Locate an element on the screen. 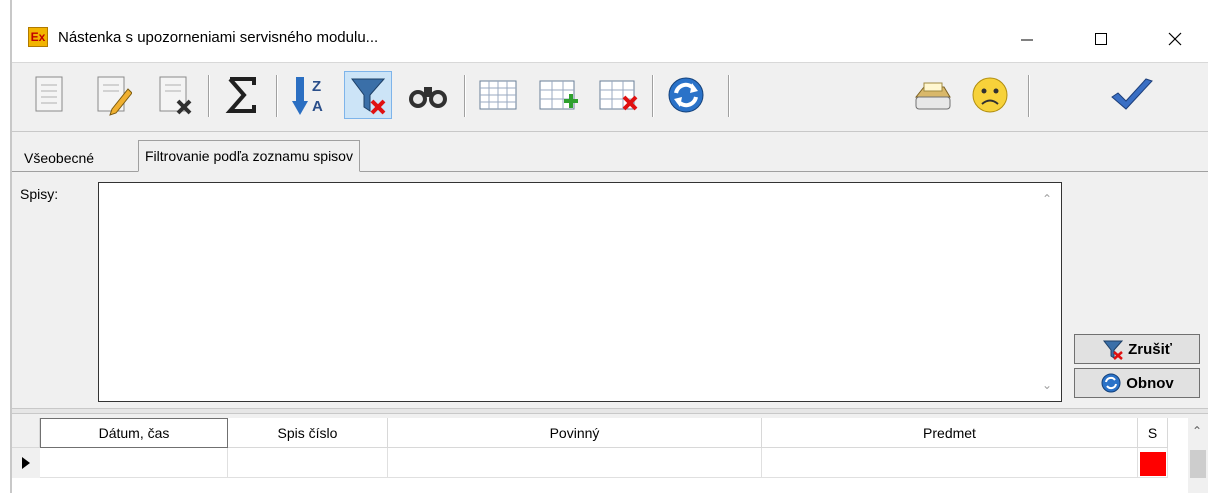 This screenshot has height=493, width=1208. cancel-filter-label: Zrušiť is located at coordinates (1150, 349).